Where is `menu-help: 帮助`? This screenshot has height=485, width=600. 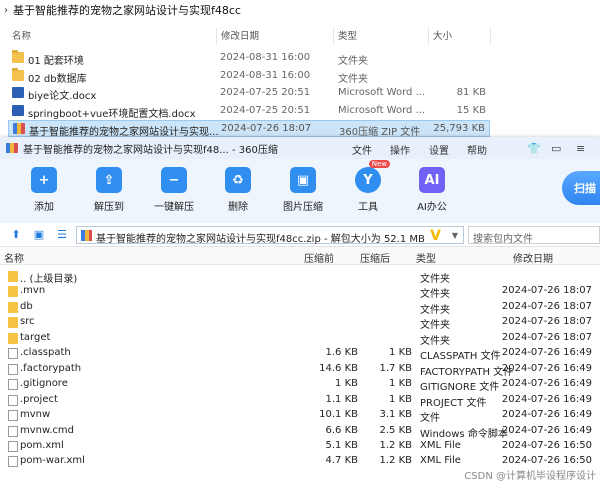
menu-help: 帮助 is located at coordinates (477, 149).